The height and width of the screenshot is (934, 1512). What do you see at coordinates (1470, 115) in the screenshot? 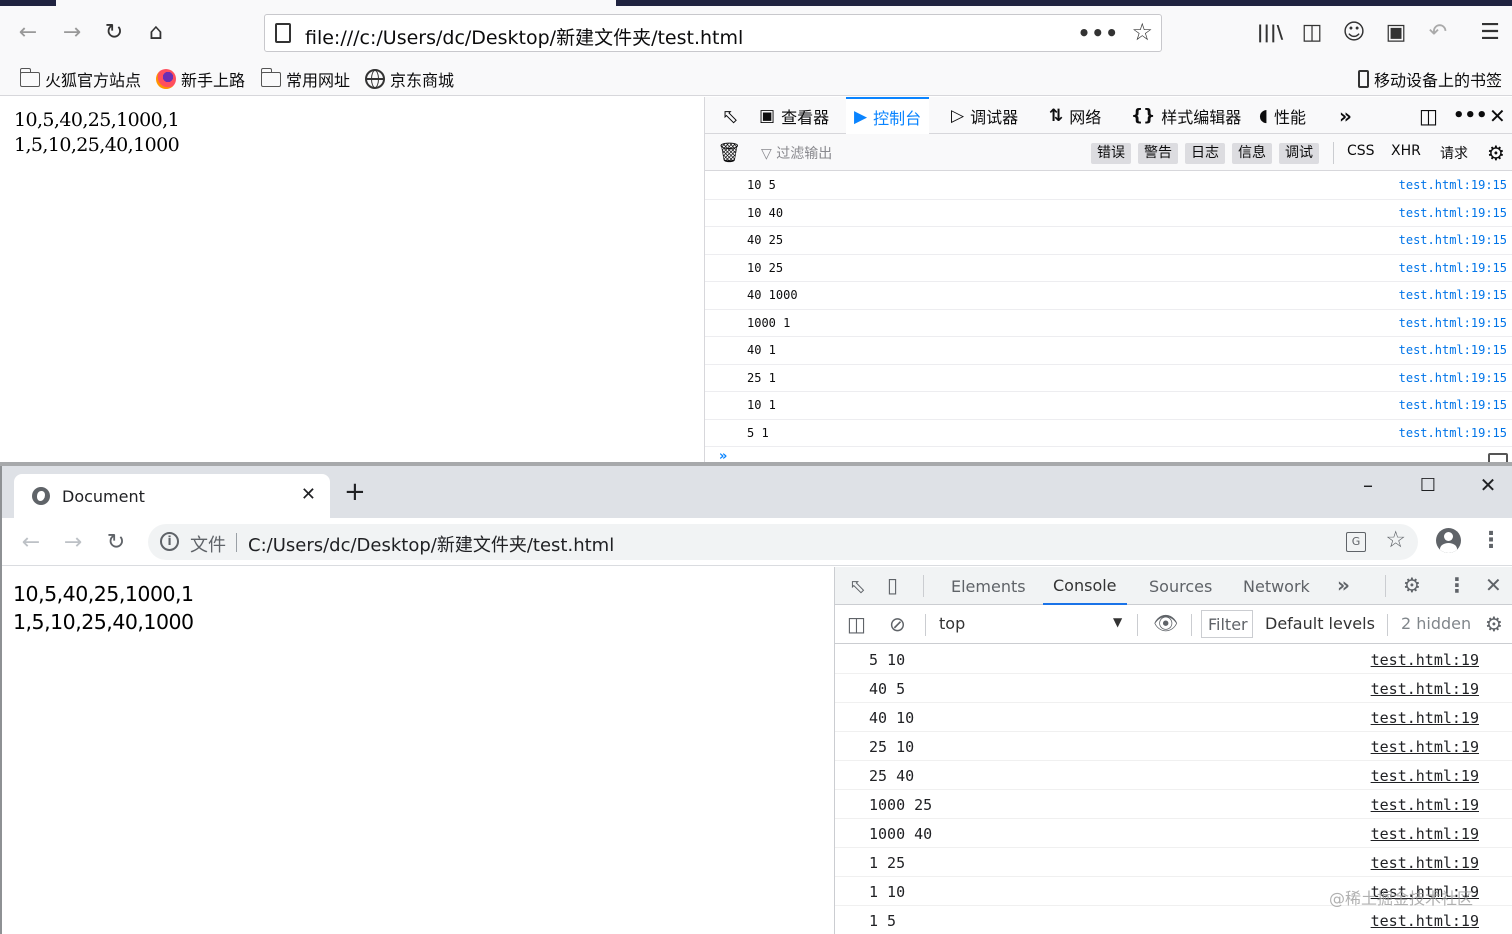
I see `devtools-menu-icon: •••` at bounding box center [1470, 115].